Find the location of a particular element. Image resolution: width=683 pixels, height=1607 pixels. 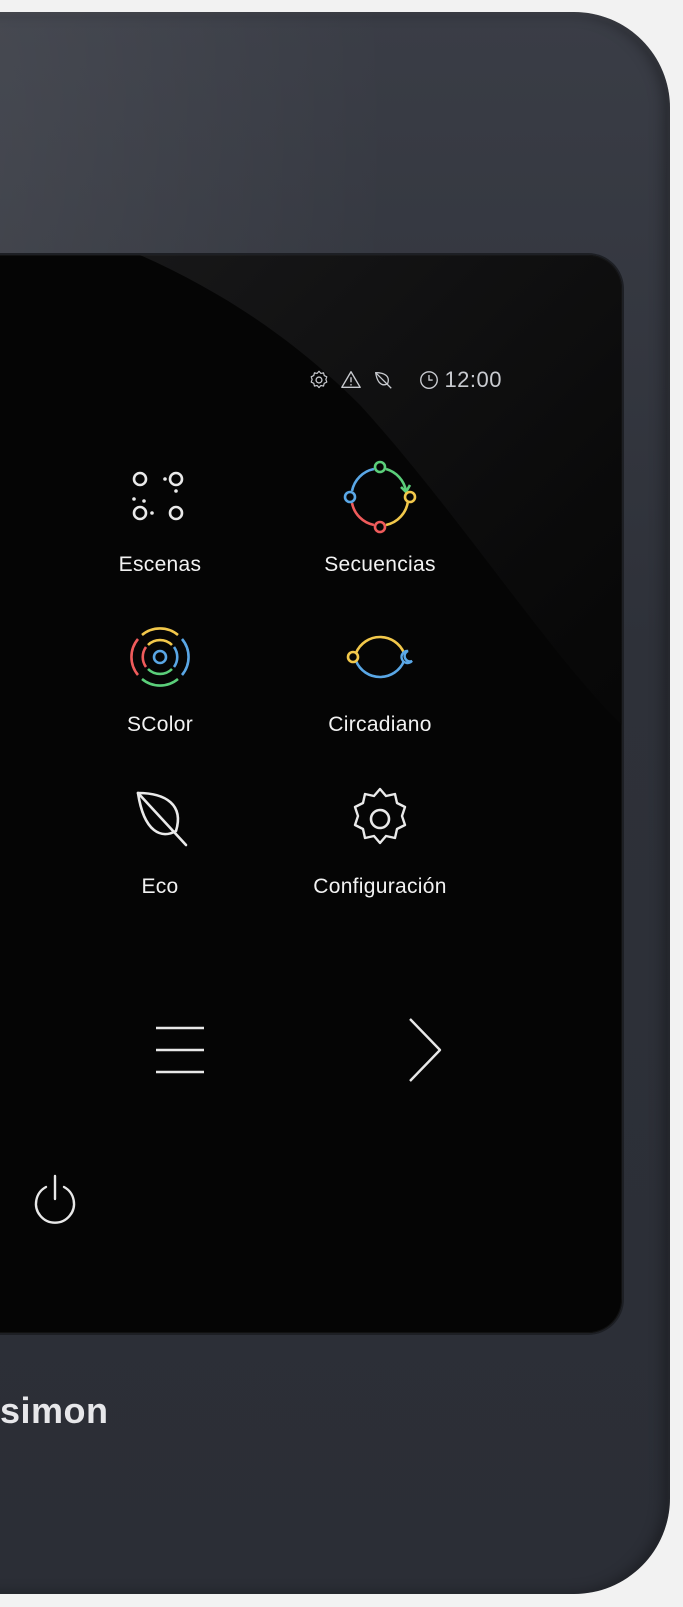

scolor-rings-icon is located at coordinates (160, 657).